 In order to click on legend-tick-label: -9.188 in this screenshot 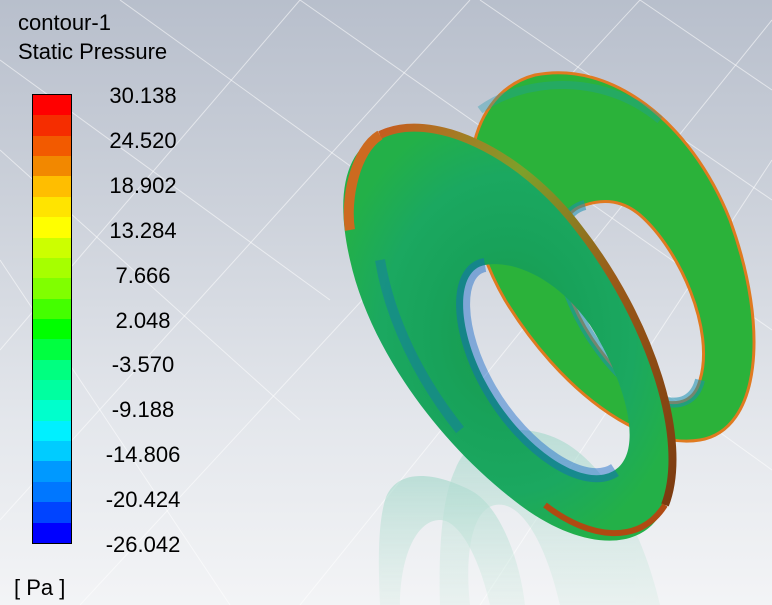, I will do `click(143, 410)`.